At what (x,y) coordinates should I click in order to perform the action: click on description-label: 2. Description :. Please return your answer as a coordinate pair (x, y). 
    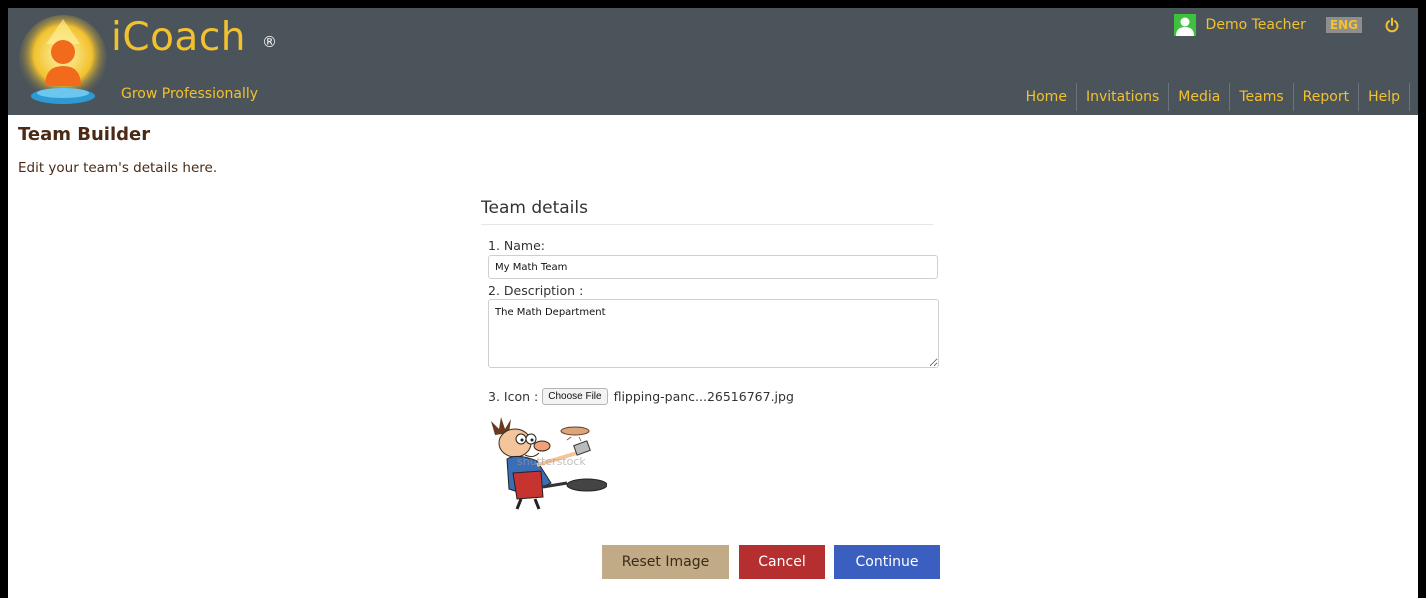
    Looking at the image, I should click on (536, 290).